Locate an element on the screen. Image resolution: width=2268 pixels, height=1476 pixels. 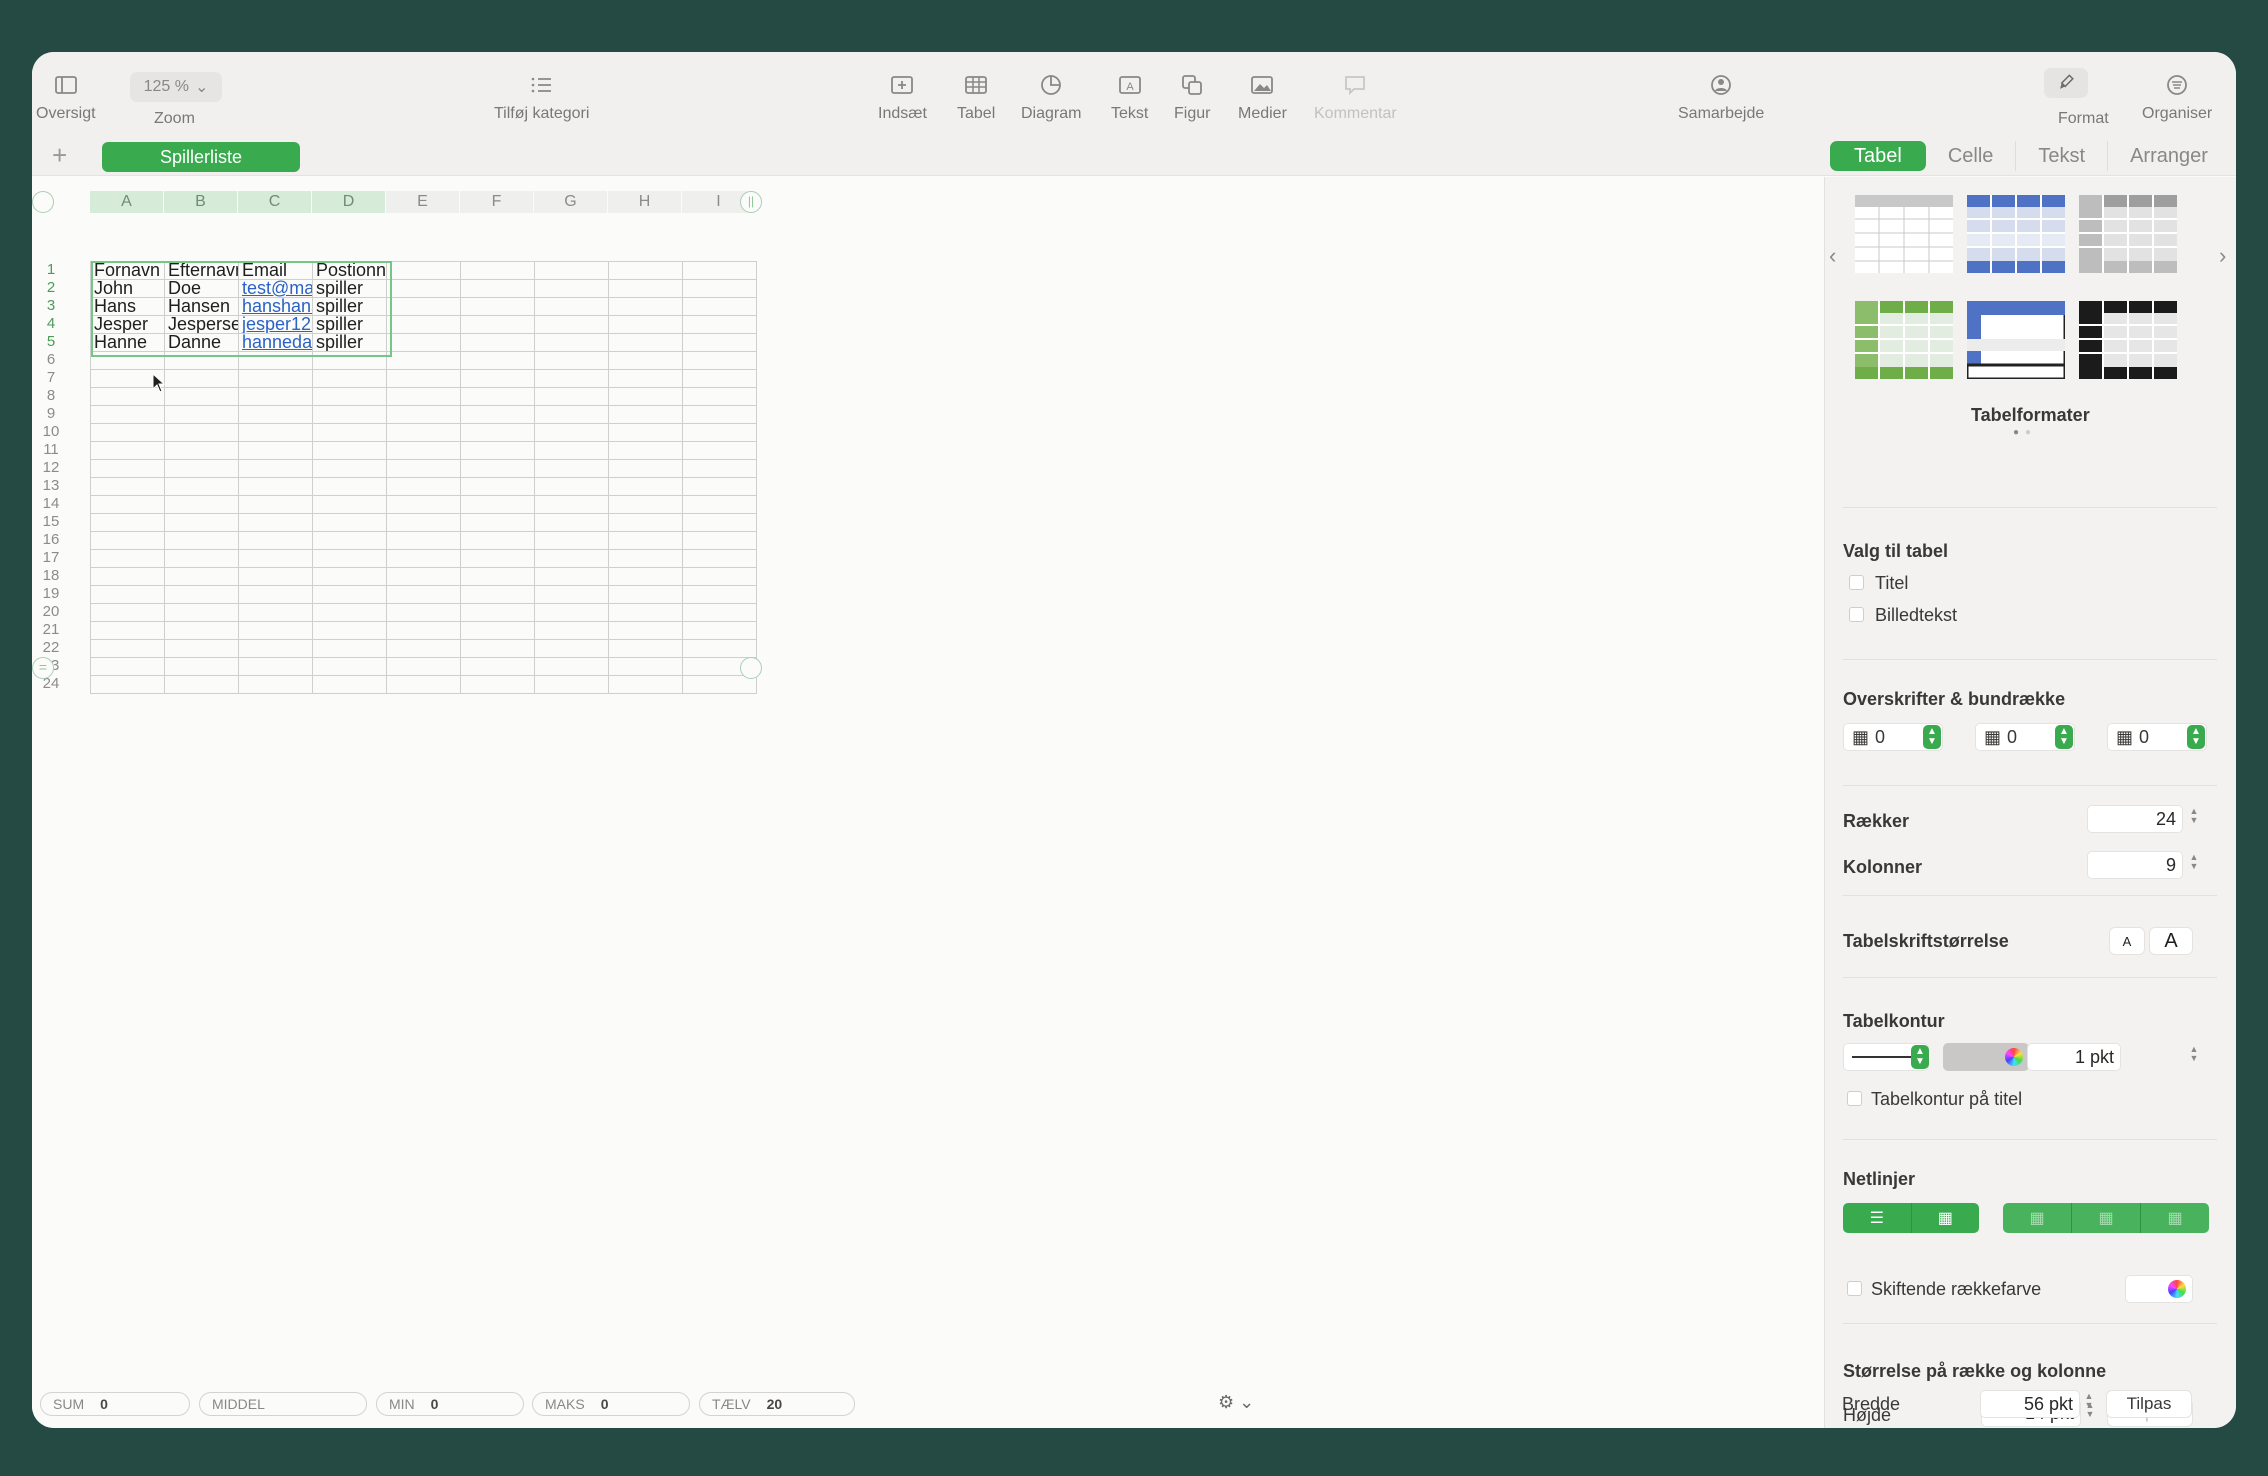
table-cell: Jespersen is located at coordinates (201, 324).